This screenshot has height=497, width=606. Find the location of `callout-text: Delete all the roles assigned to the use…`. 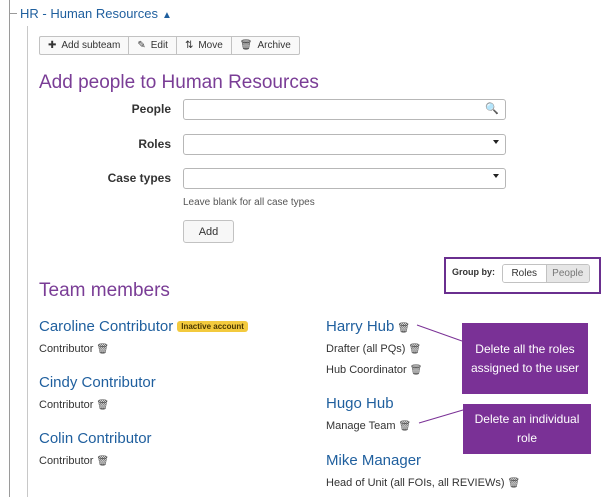

callout-text: Delete all the roles assigned to the use… is located at coordinates (525, 358).